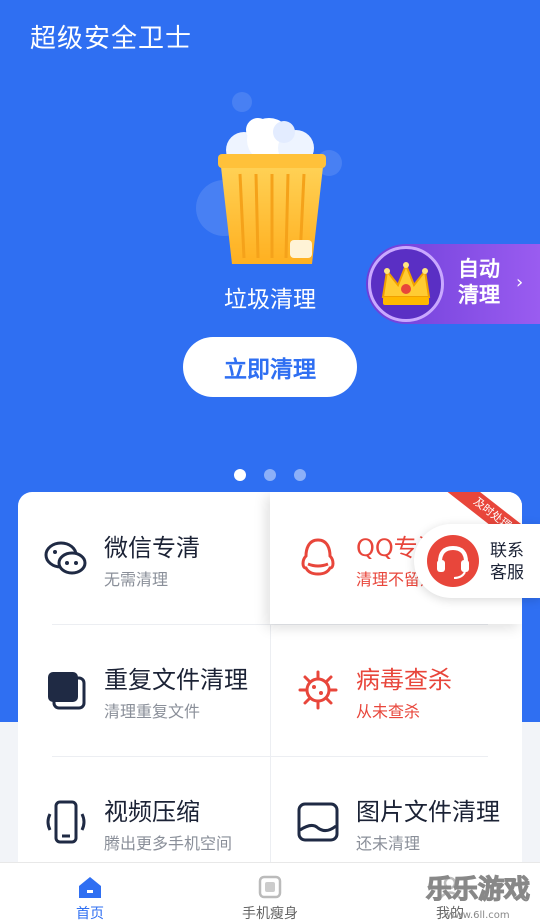 This screenshot has height=924, width=540. I want to click on tile-subtitle: 从未查杀, so click(388, 711).